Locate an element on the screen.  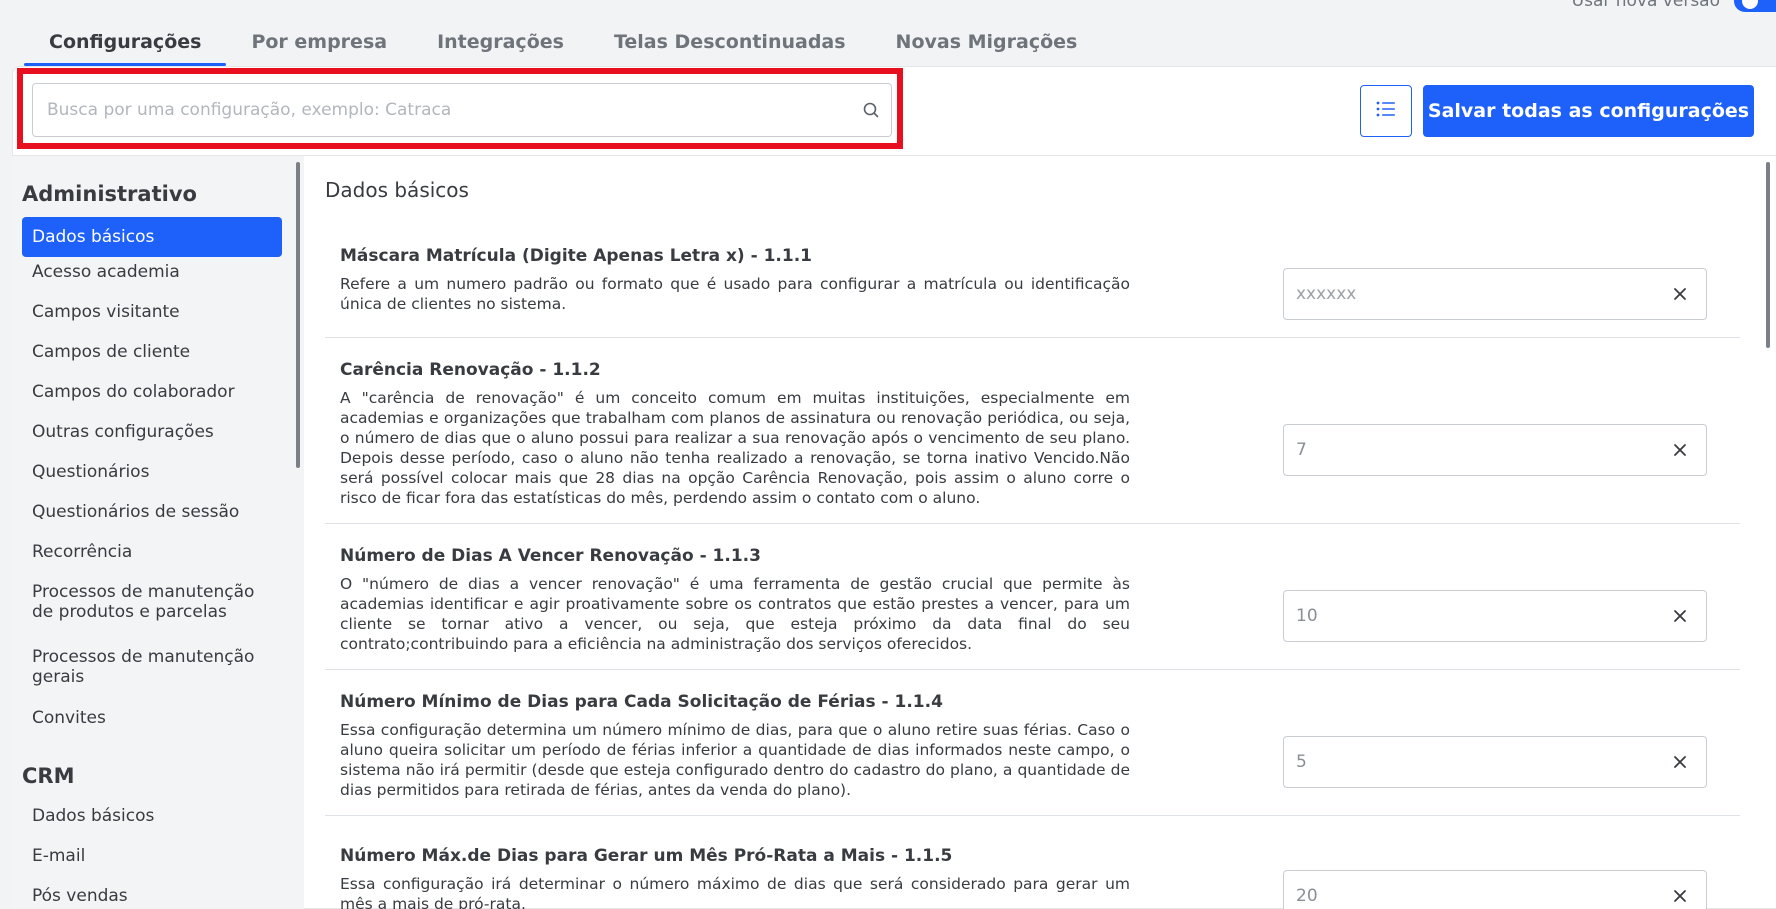
tab-novas-migracoes: Novas Migrações is located at coordinates (987, 42).